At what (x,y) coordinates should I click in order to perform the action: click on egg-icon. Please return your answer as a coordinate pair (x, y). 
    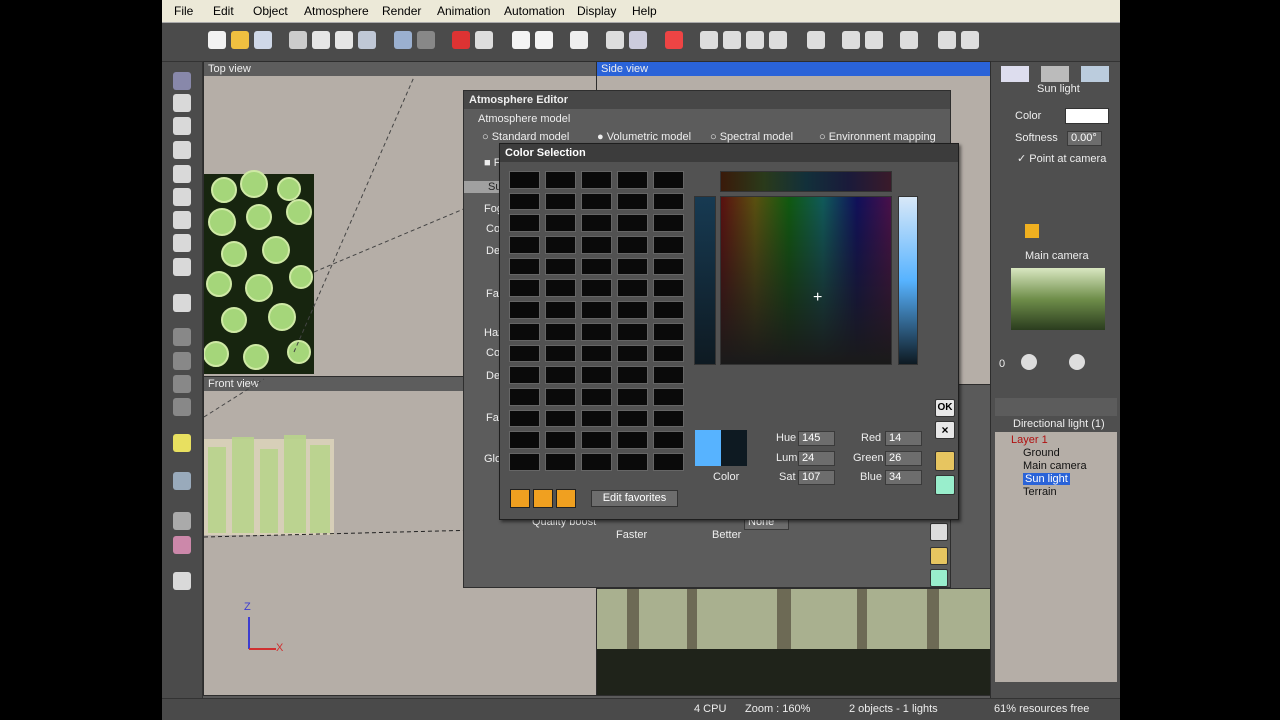
    Looking at the image, I should click on (182, 220).